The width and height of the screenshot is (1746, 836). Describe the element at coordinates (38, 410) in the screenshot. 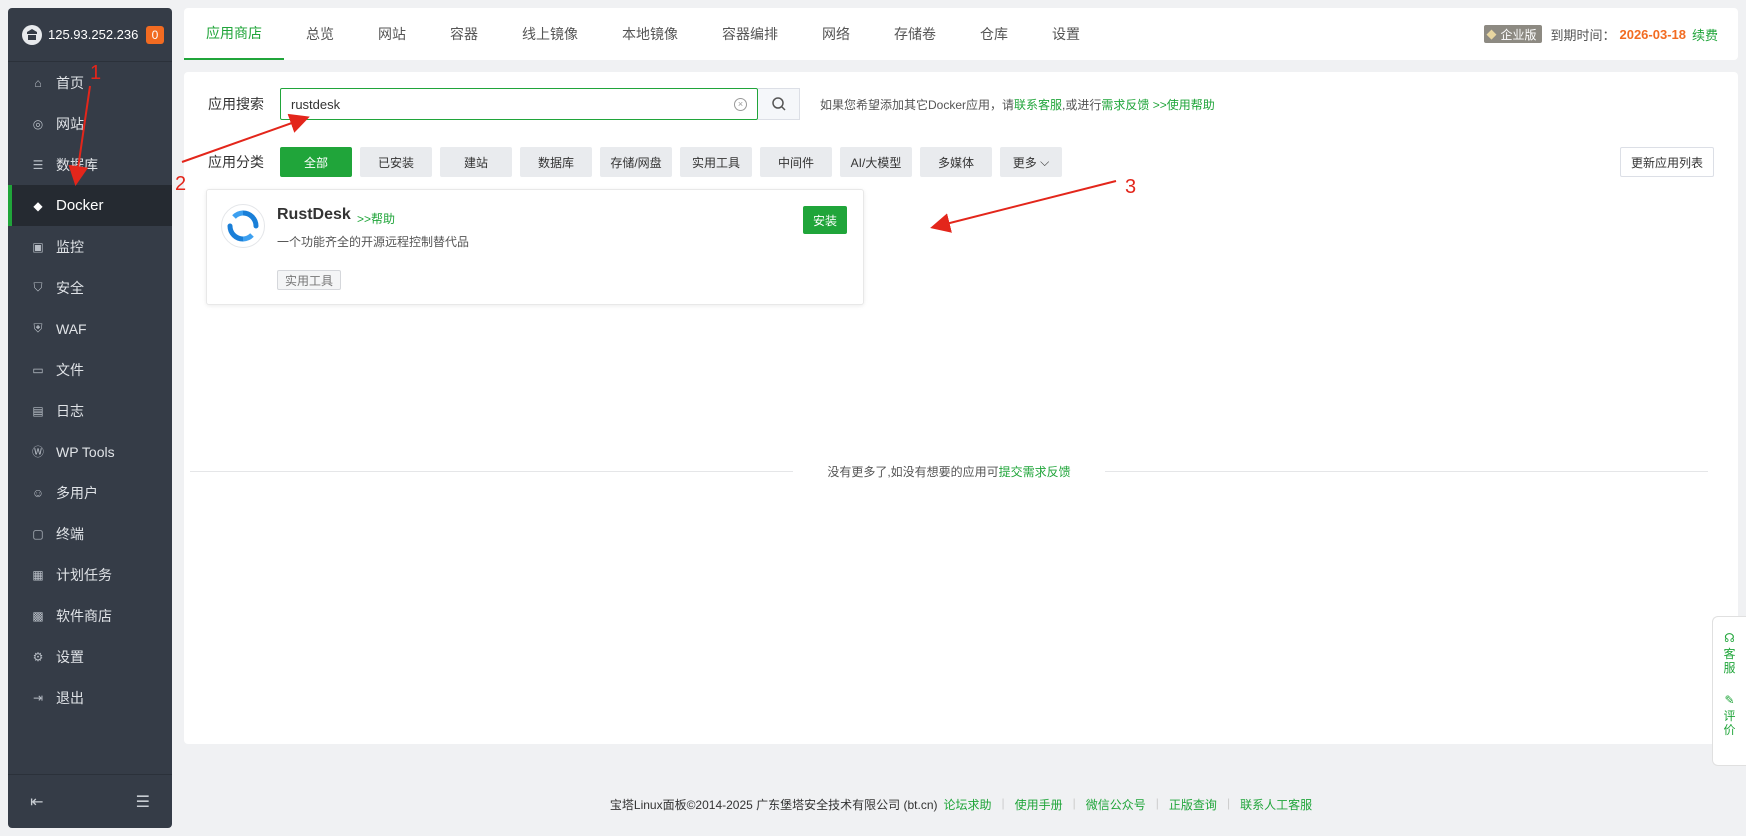

I see `log-icon: ▤` at that location.